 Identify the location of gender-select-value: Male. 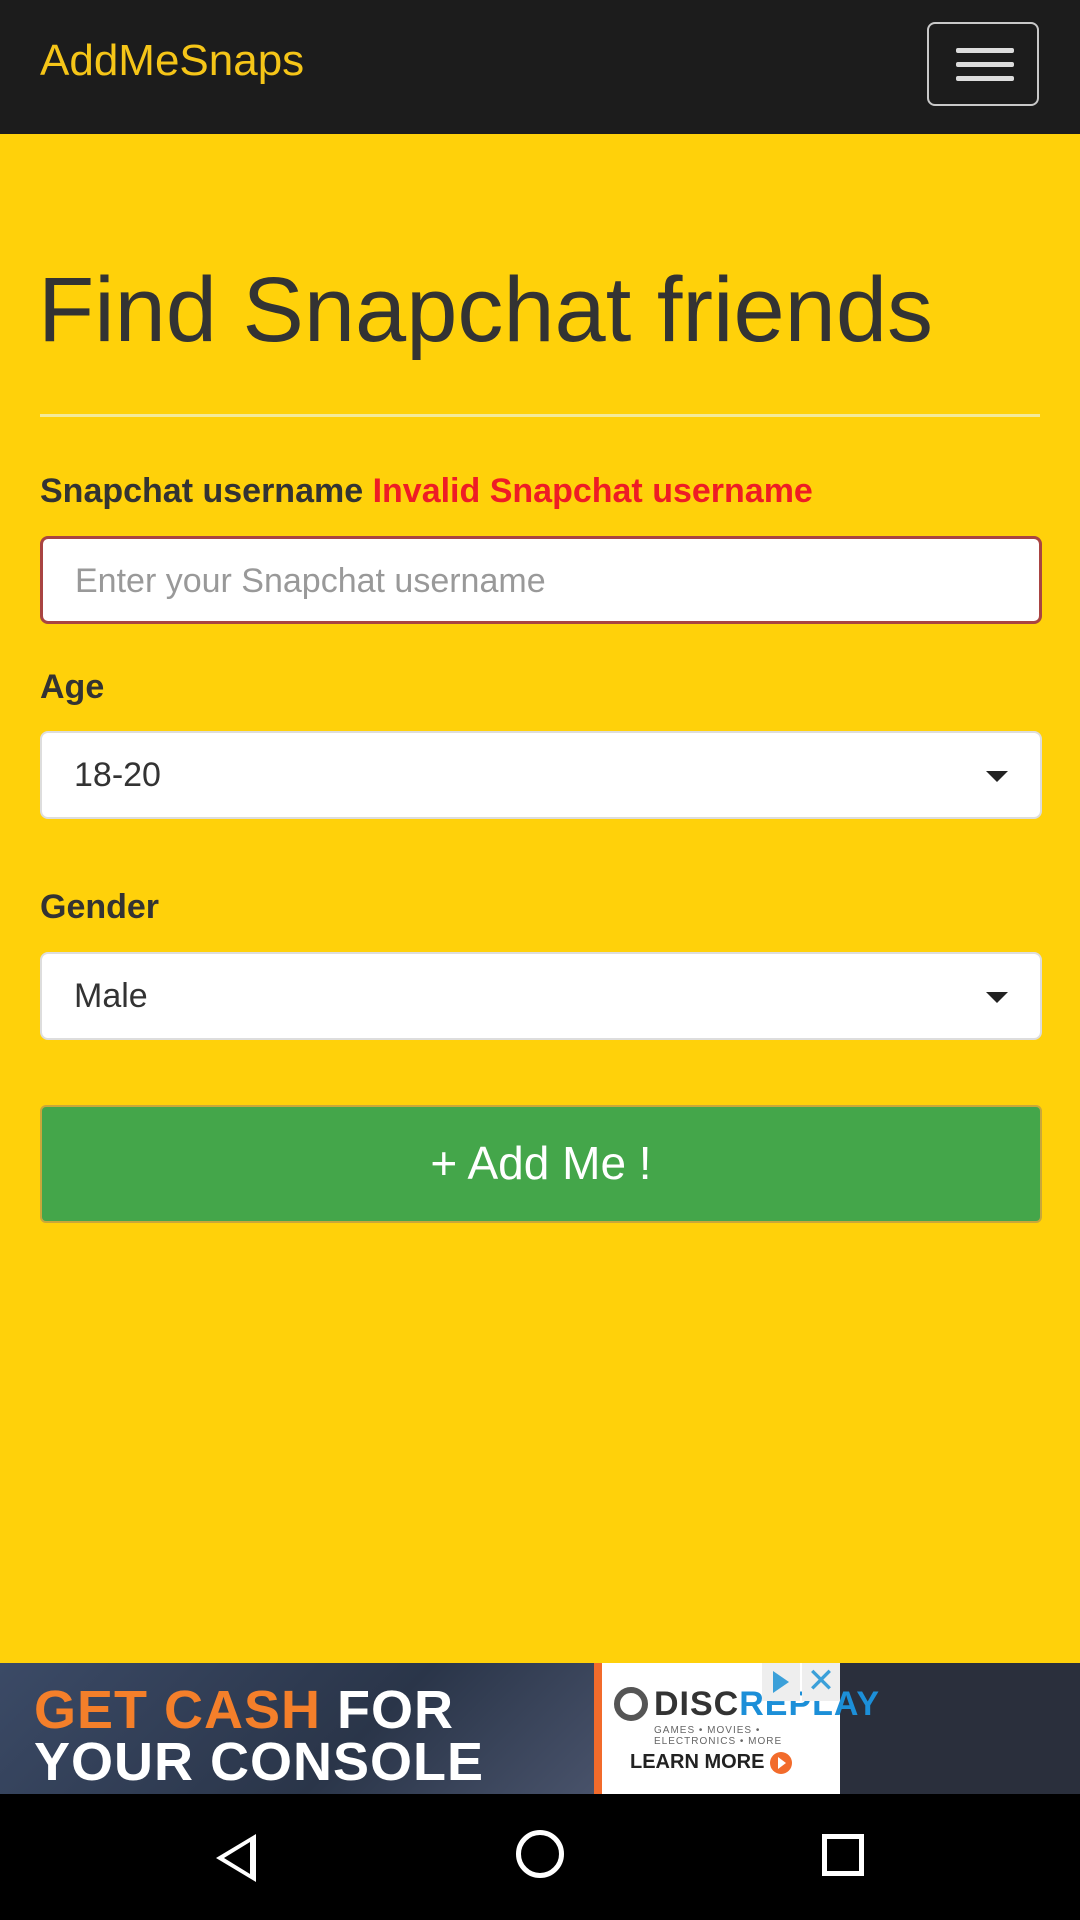
(111, 996).